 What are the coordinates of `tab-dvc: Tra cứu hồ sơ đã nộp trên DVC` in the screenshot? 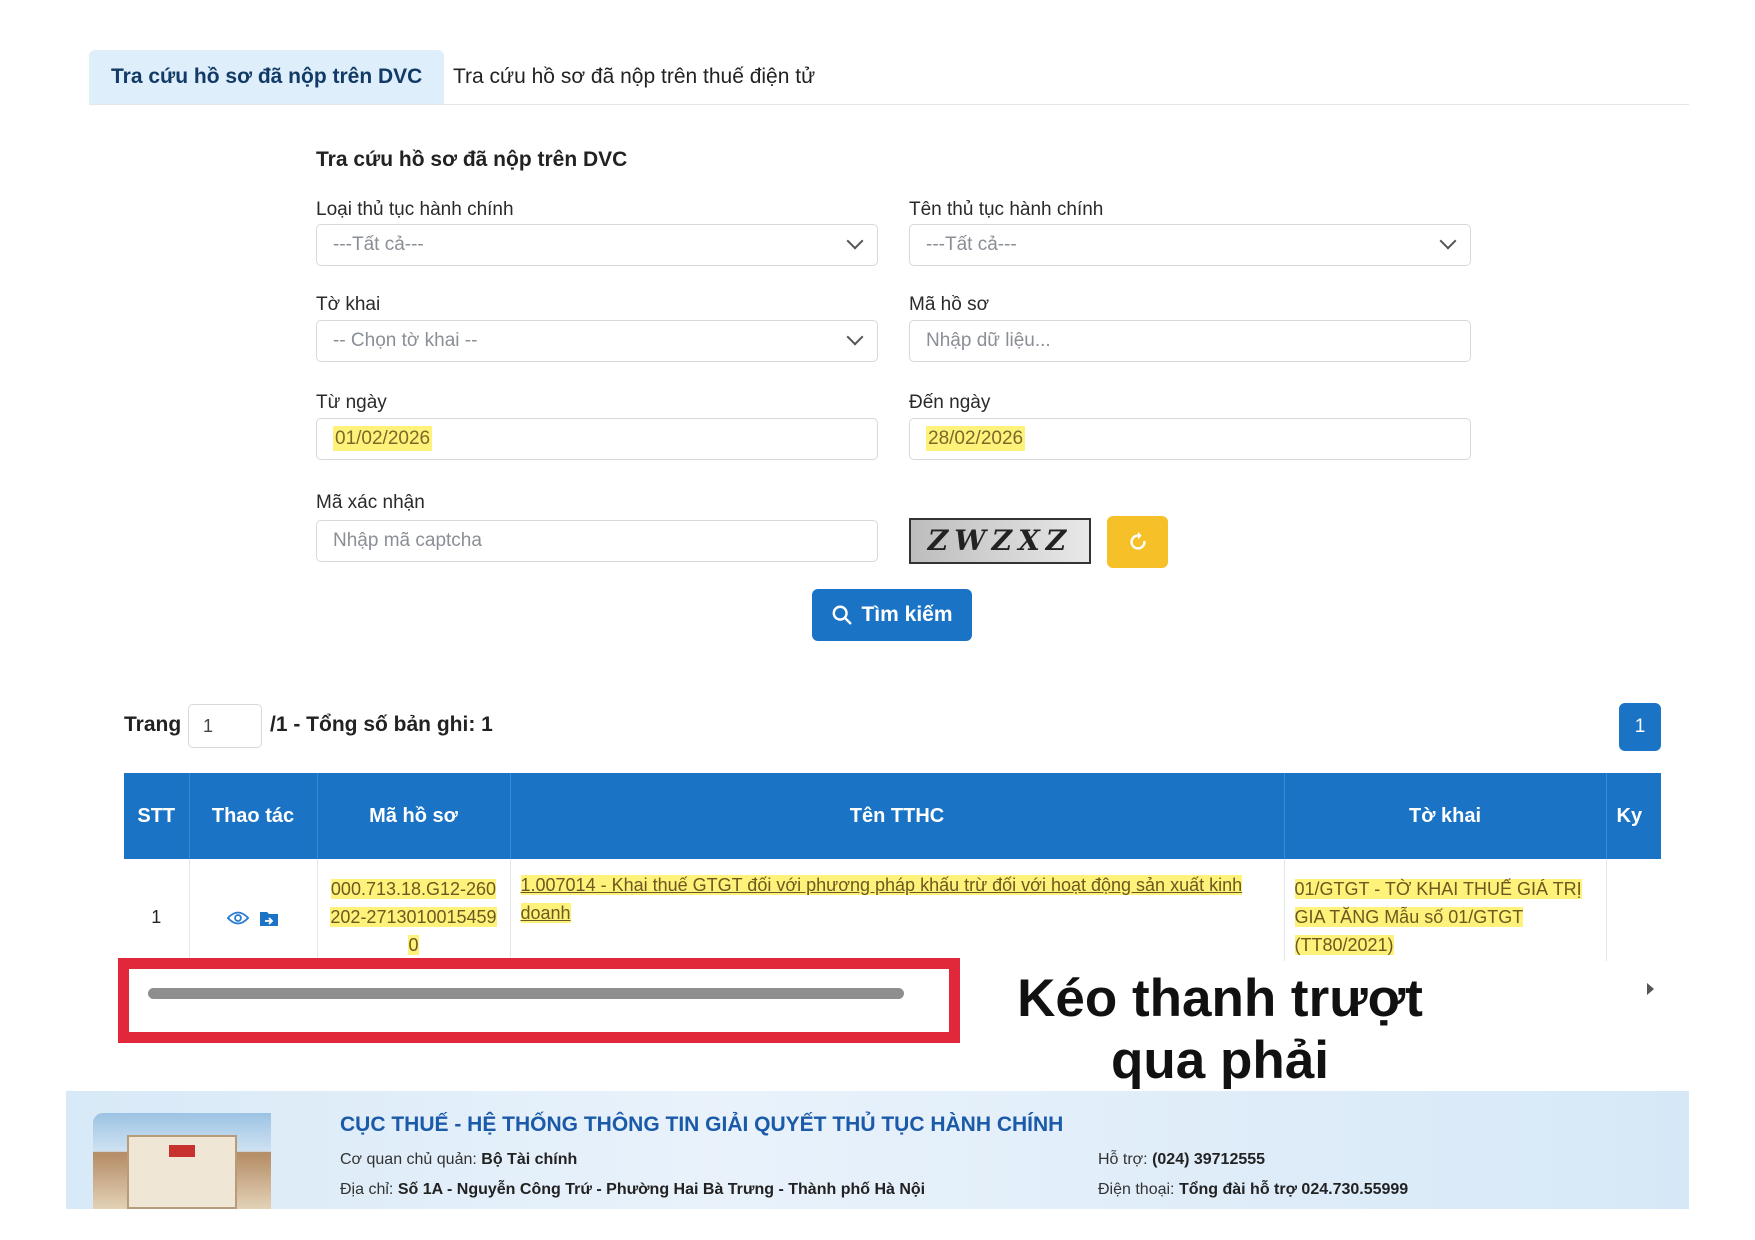 It's located at (267, 77).